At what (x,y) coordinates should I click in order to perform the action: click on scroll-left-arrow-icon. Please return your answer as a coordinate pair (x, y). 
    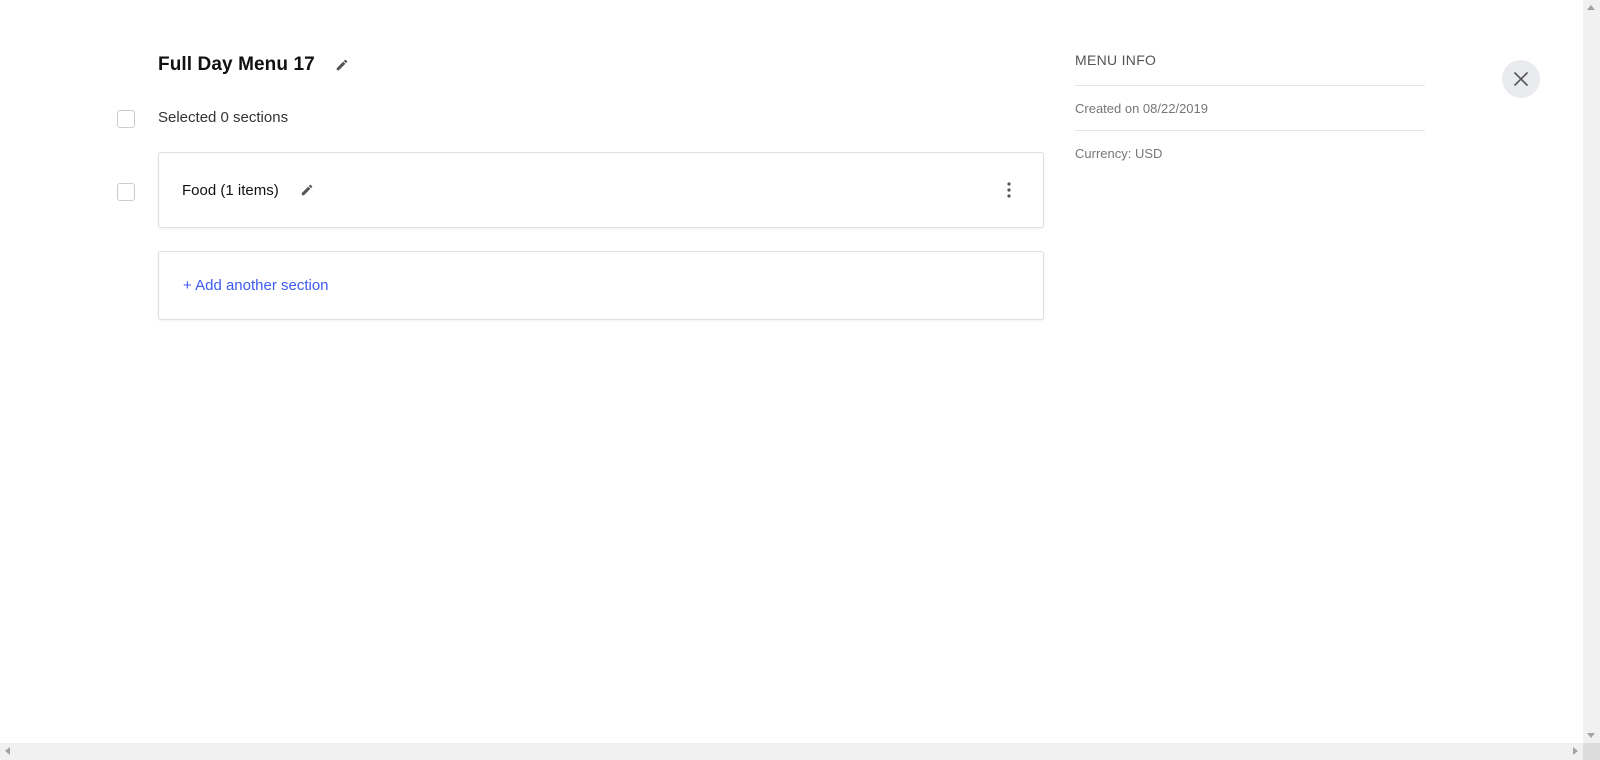
    Looking at the image, I should click on (7, 751).